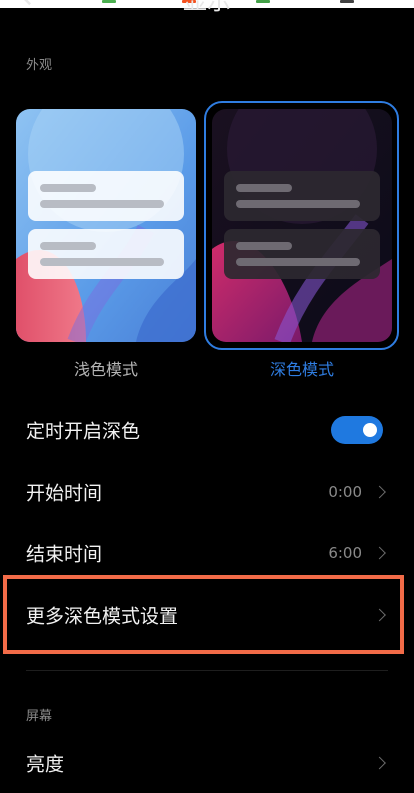 The width and height of the screenshot is (414, 793). I want to click on scheduled-dark-label: 定时开启深色, so click(83, 431).